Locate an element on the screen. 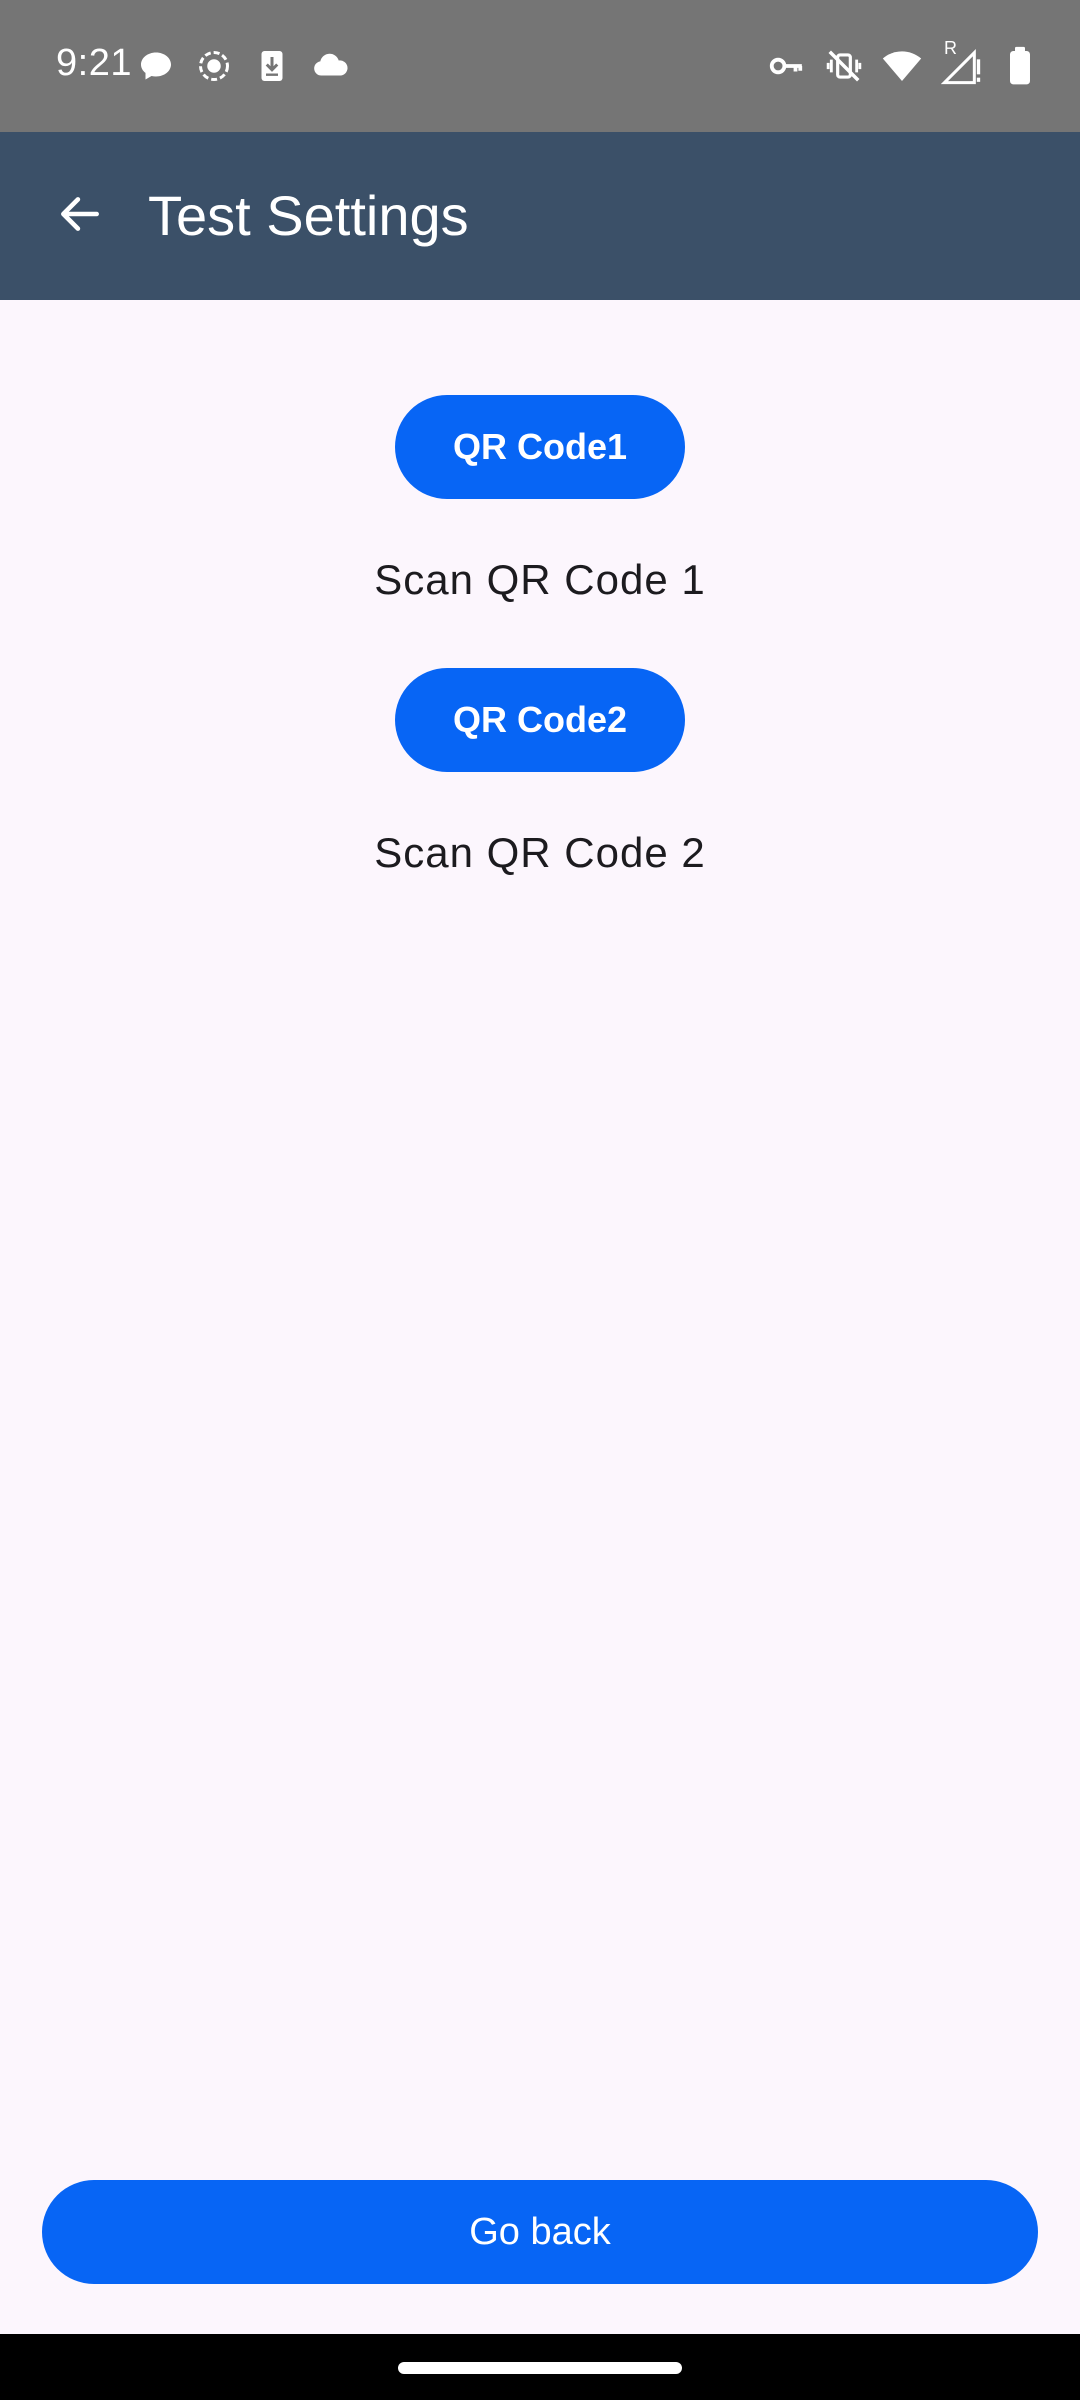  home-indicator is located at coordinates (540, 2368).